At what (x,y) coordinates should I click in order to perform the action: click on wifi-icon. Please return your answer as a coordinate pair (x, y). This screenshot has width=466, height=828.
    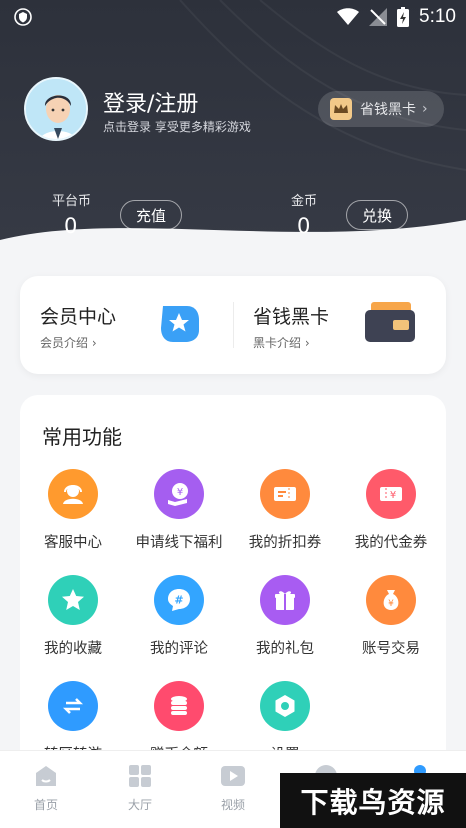
    Looking at the image, I should click on (348, 16).